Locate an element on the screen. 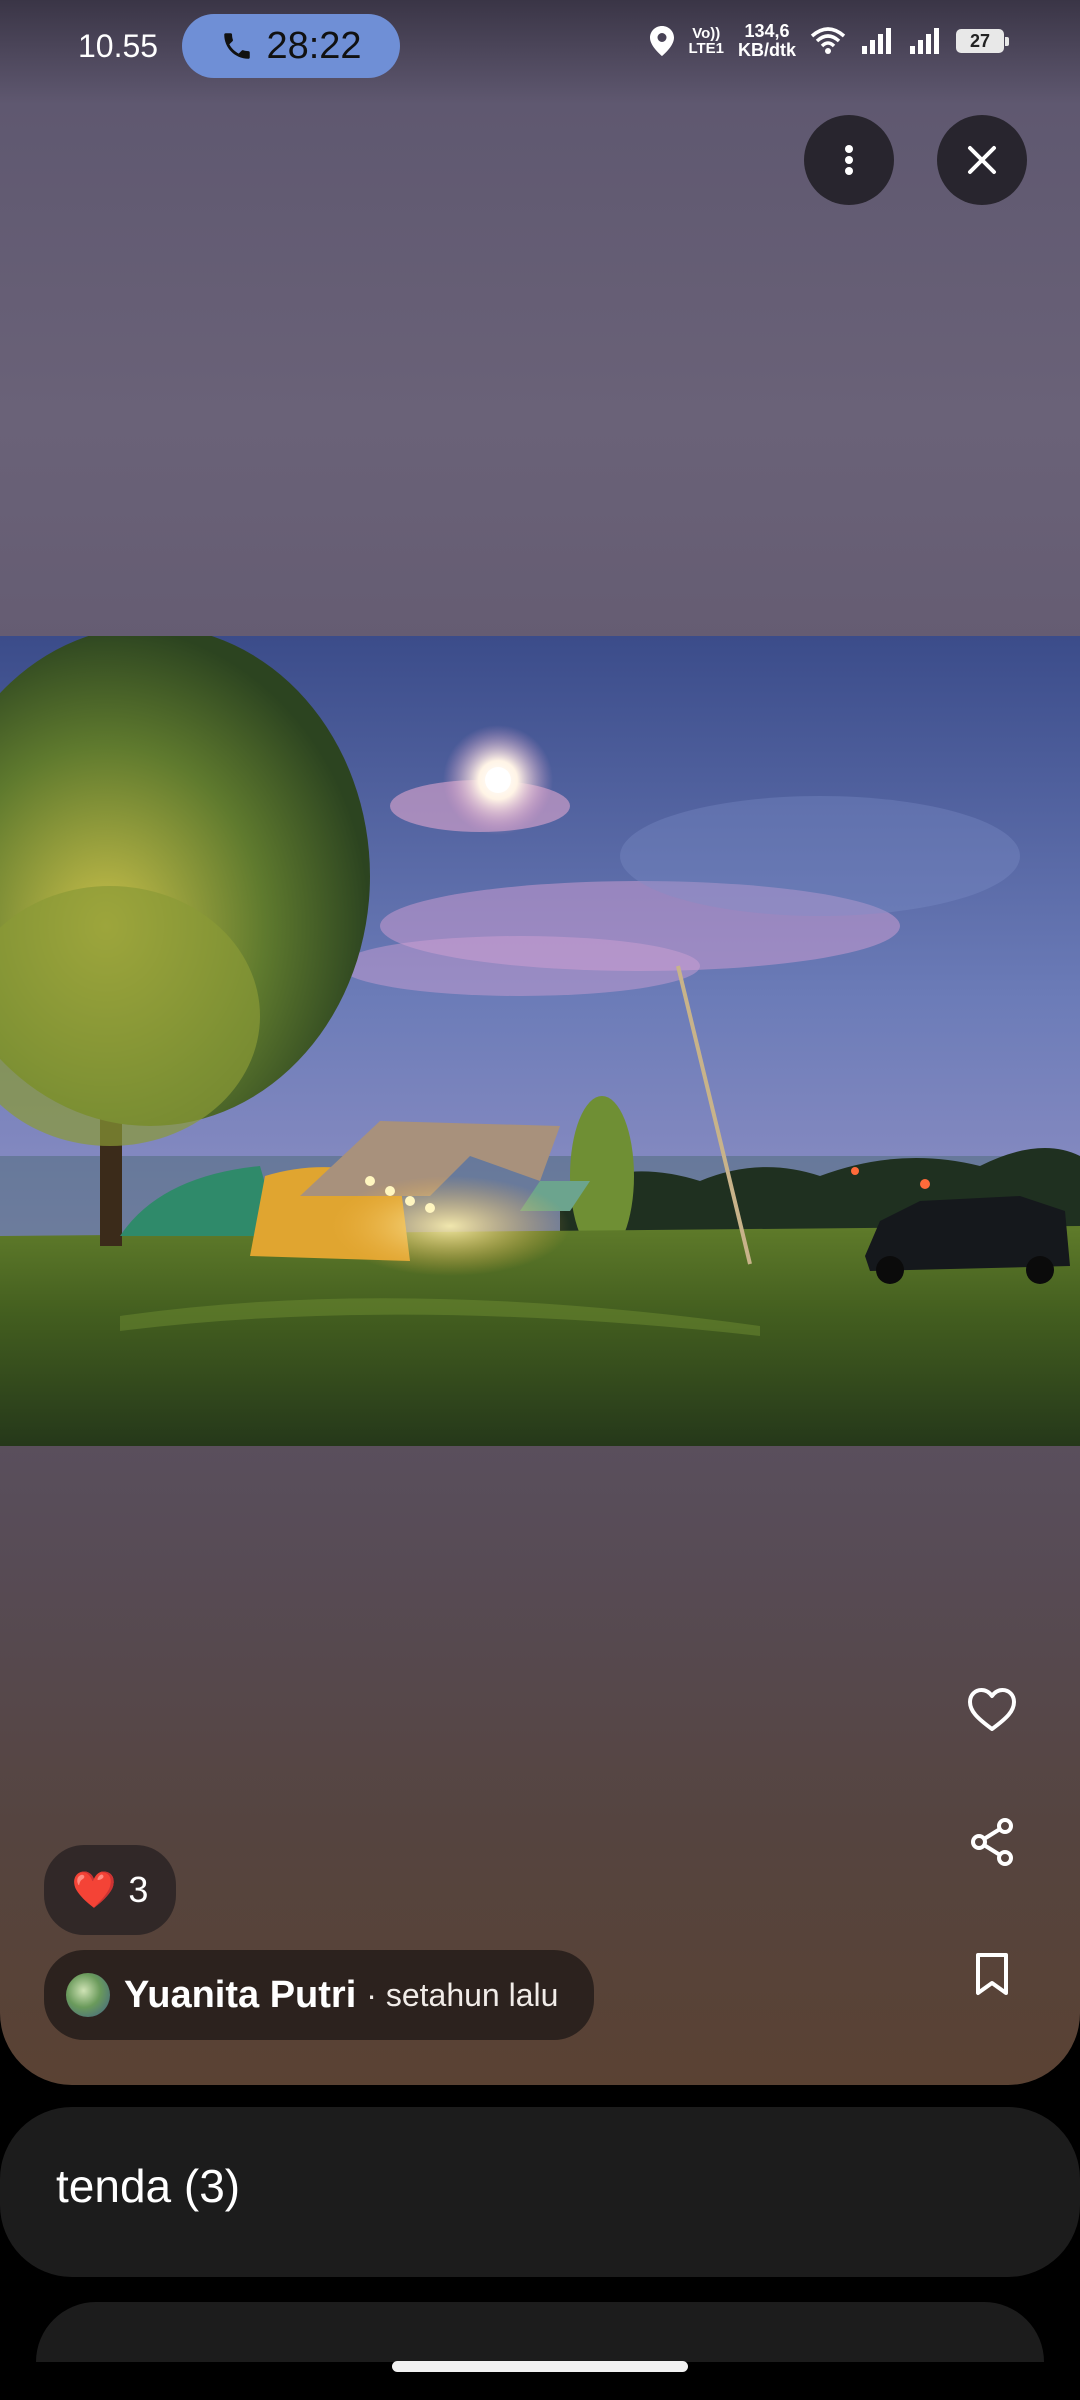 The width and height of the screenshot is (1080, 2400). album-card: tenda (3) is located at coordinates (540, 2192).